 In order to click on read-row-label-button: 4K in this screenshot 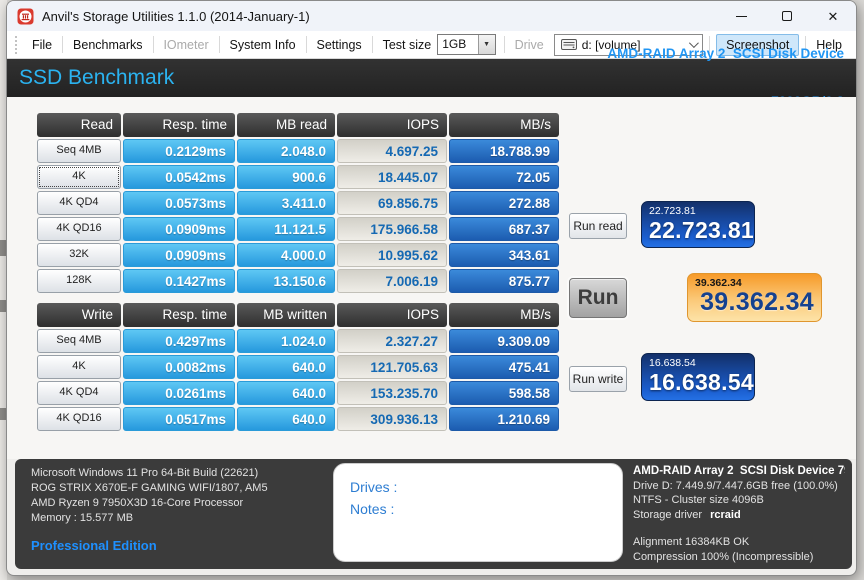, I will do `click(79, 177)`.